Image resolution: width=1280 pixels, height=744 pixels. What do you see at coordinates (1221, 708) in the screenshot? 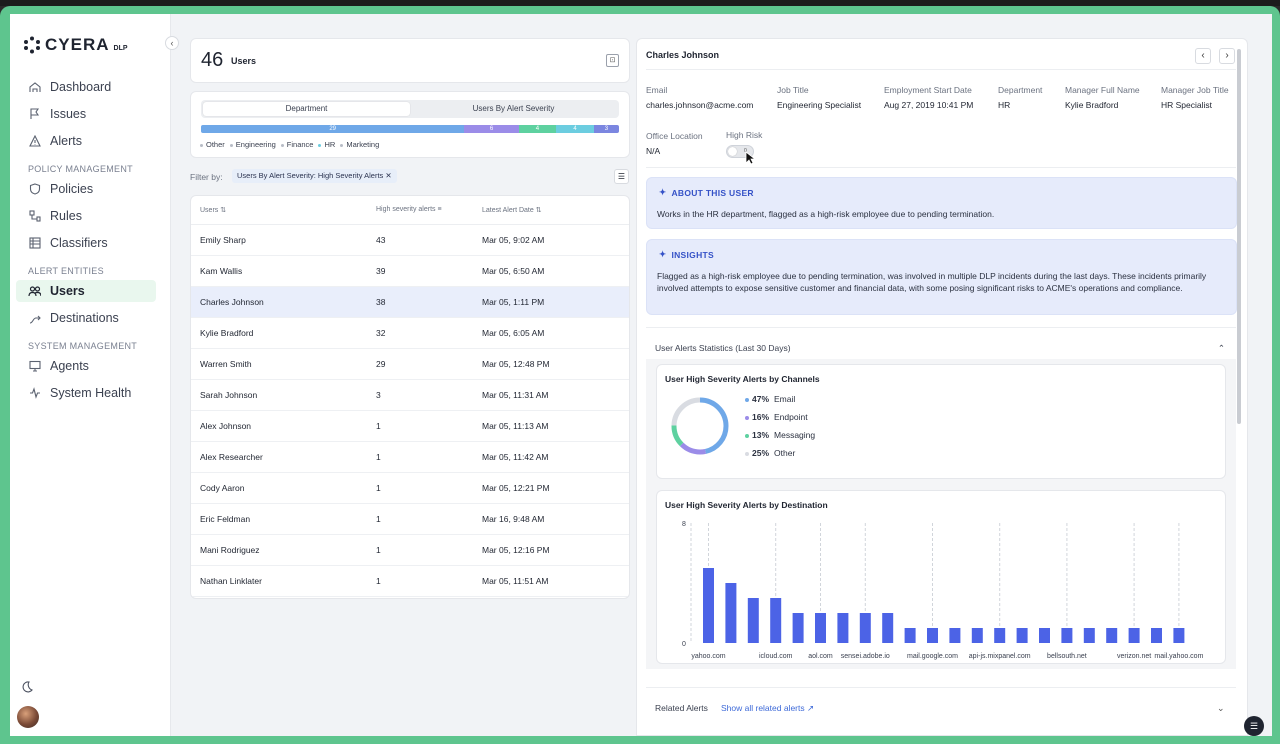
I see `chevron-down-icon: ⌄` at bounding box center [1221, 708].